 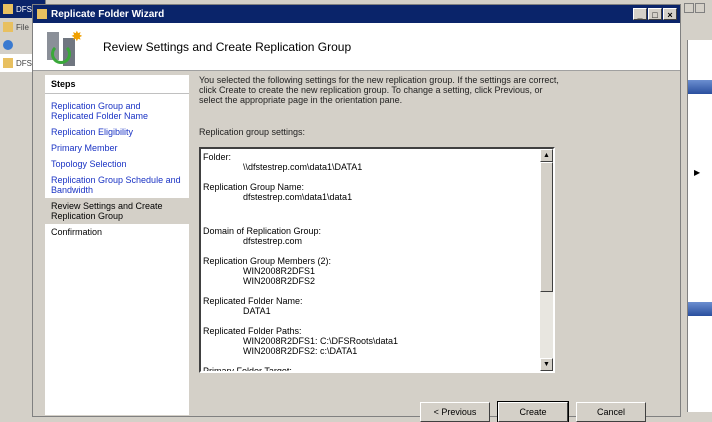 I want to click on wizard-buttons: < Previous Create Cancel, so click(x=533, y=411).